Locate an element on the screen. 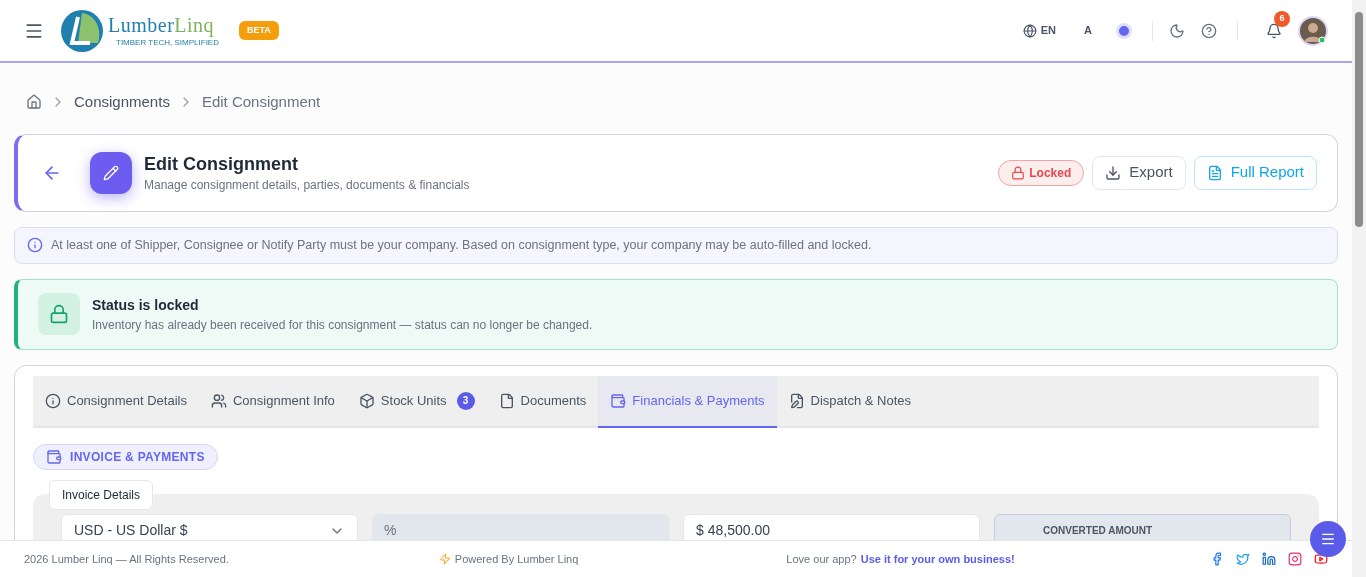 The height and width of the screenshot is (577, 1366). alert-title: Status is locked is located at coordinates (146, 305).